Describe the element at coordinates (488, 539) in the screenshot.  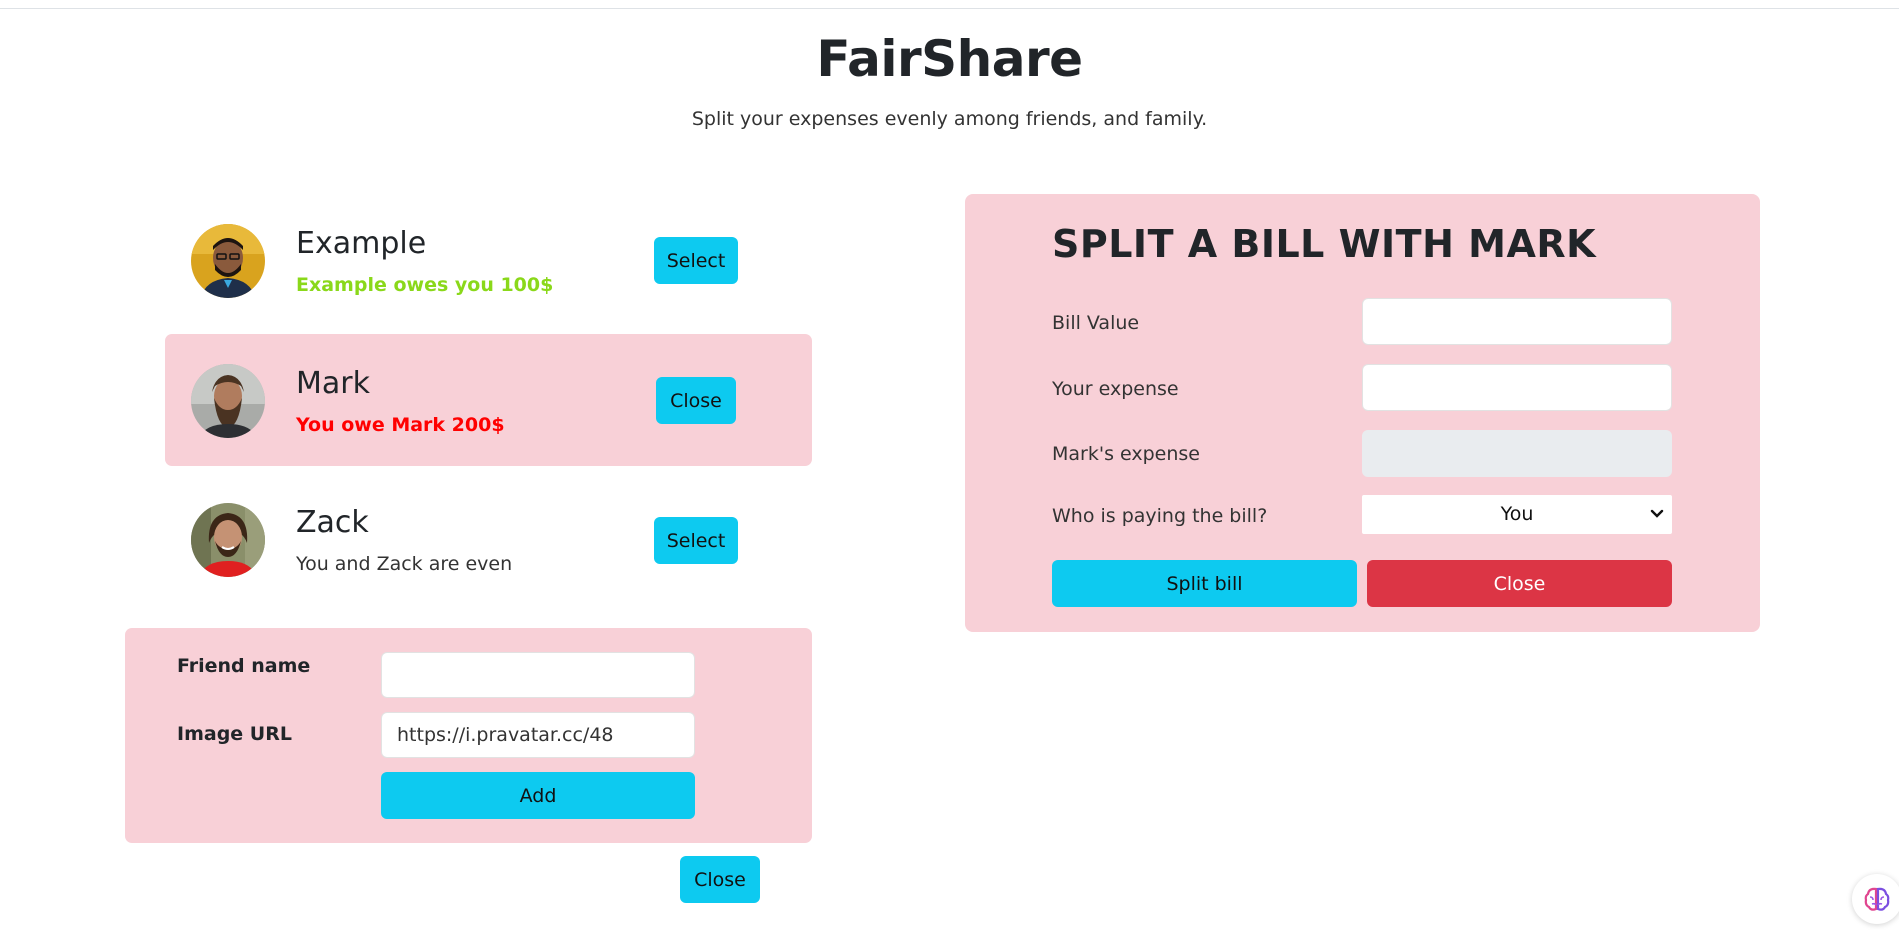
I see `friend-item-zack: Zack You and Zack are even Select` at that location.